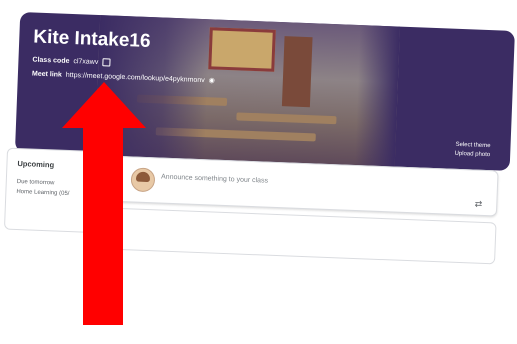 Image resolution: width=517 pixels, height=344 pixels. What do you see at coordinates (47, 74) in the screenshot?
I see `meet-link-label: Meet link` at bounding box center [47, 74].